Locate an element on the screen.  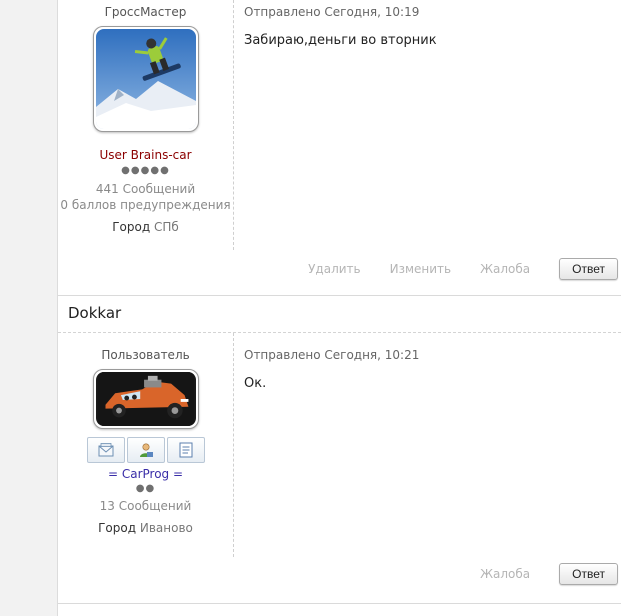
author-username: User Brains-car is located at coordinates (145, 155).